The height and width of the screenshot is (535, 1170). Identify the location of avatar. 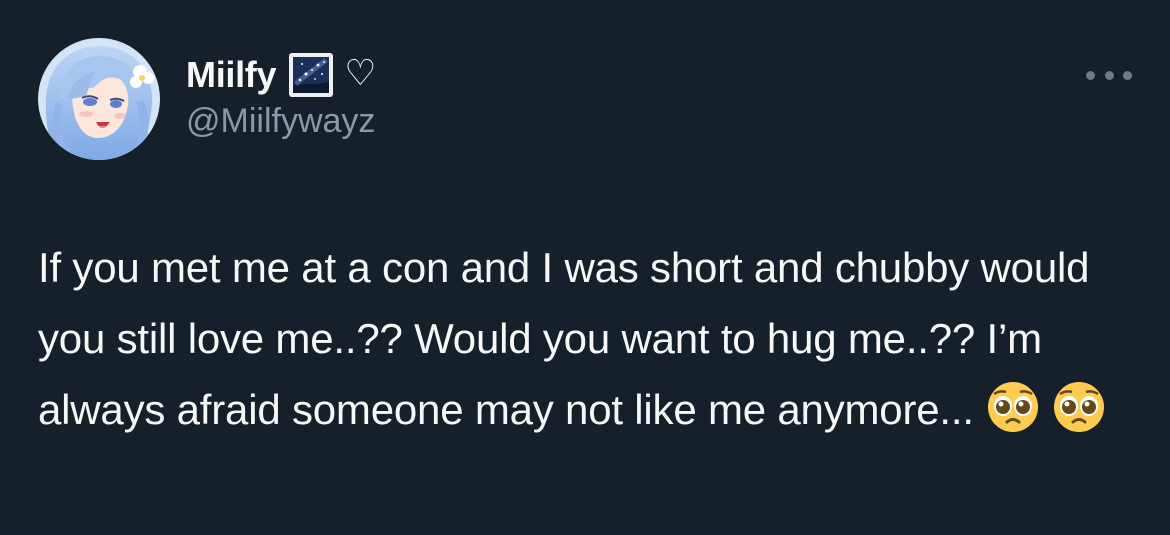
(99, 99).